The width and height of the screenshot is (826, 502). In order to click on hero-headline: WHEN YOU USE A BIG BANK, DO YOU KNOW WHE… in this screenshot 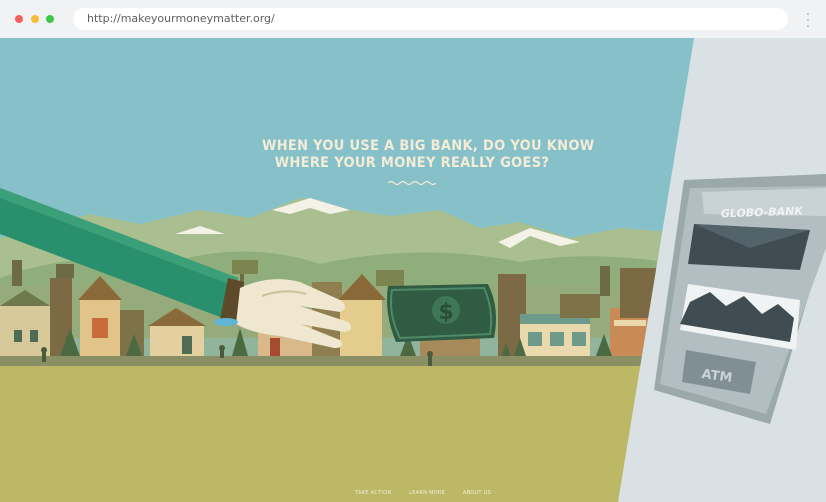, I will do `click(428, 155)`.